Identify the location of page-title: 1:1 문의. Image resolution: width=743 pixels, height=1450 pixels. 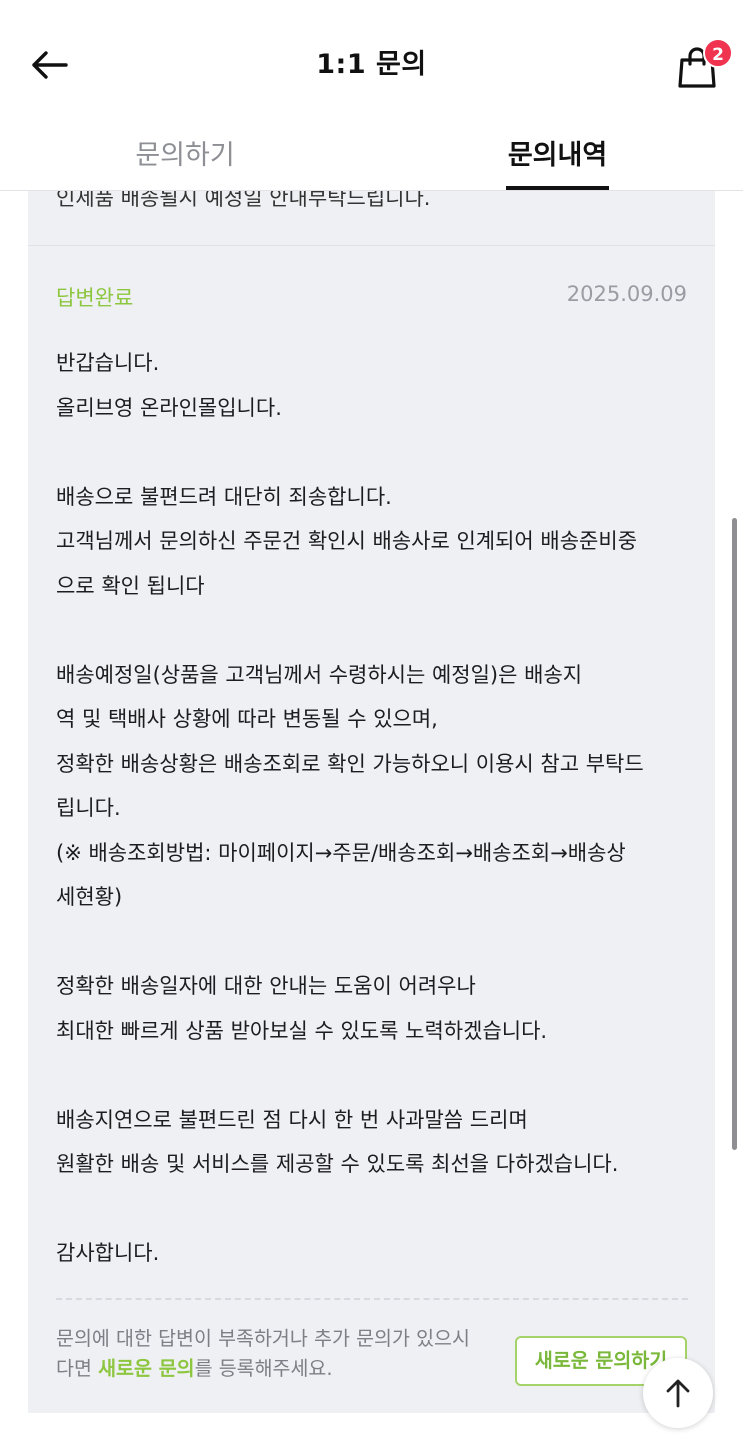
(371, 64).